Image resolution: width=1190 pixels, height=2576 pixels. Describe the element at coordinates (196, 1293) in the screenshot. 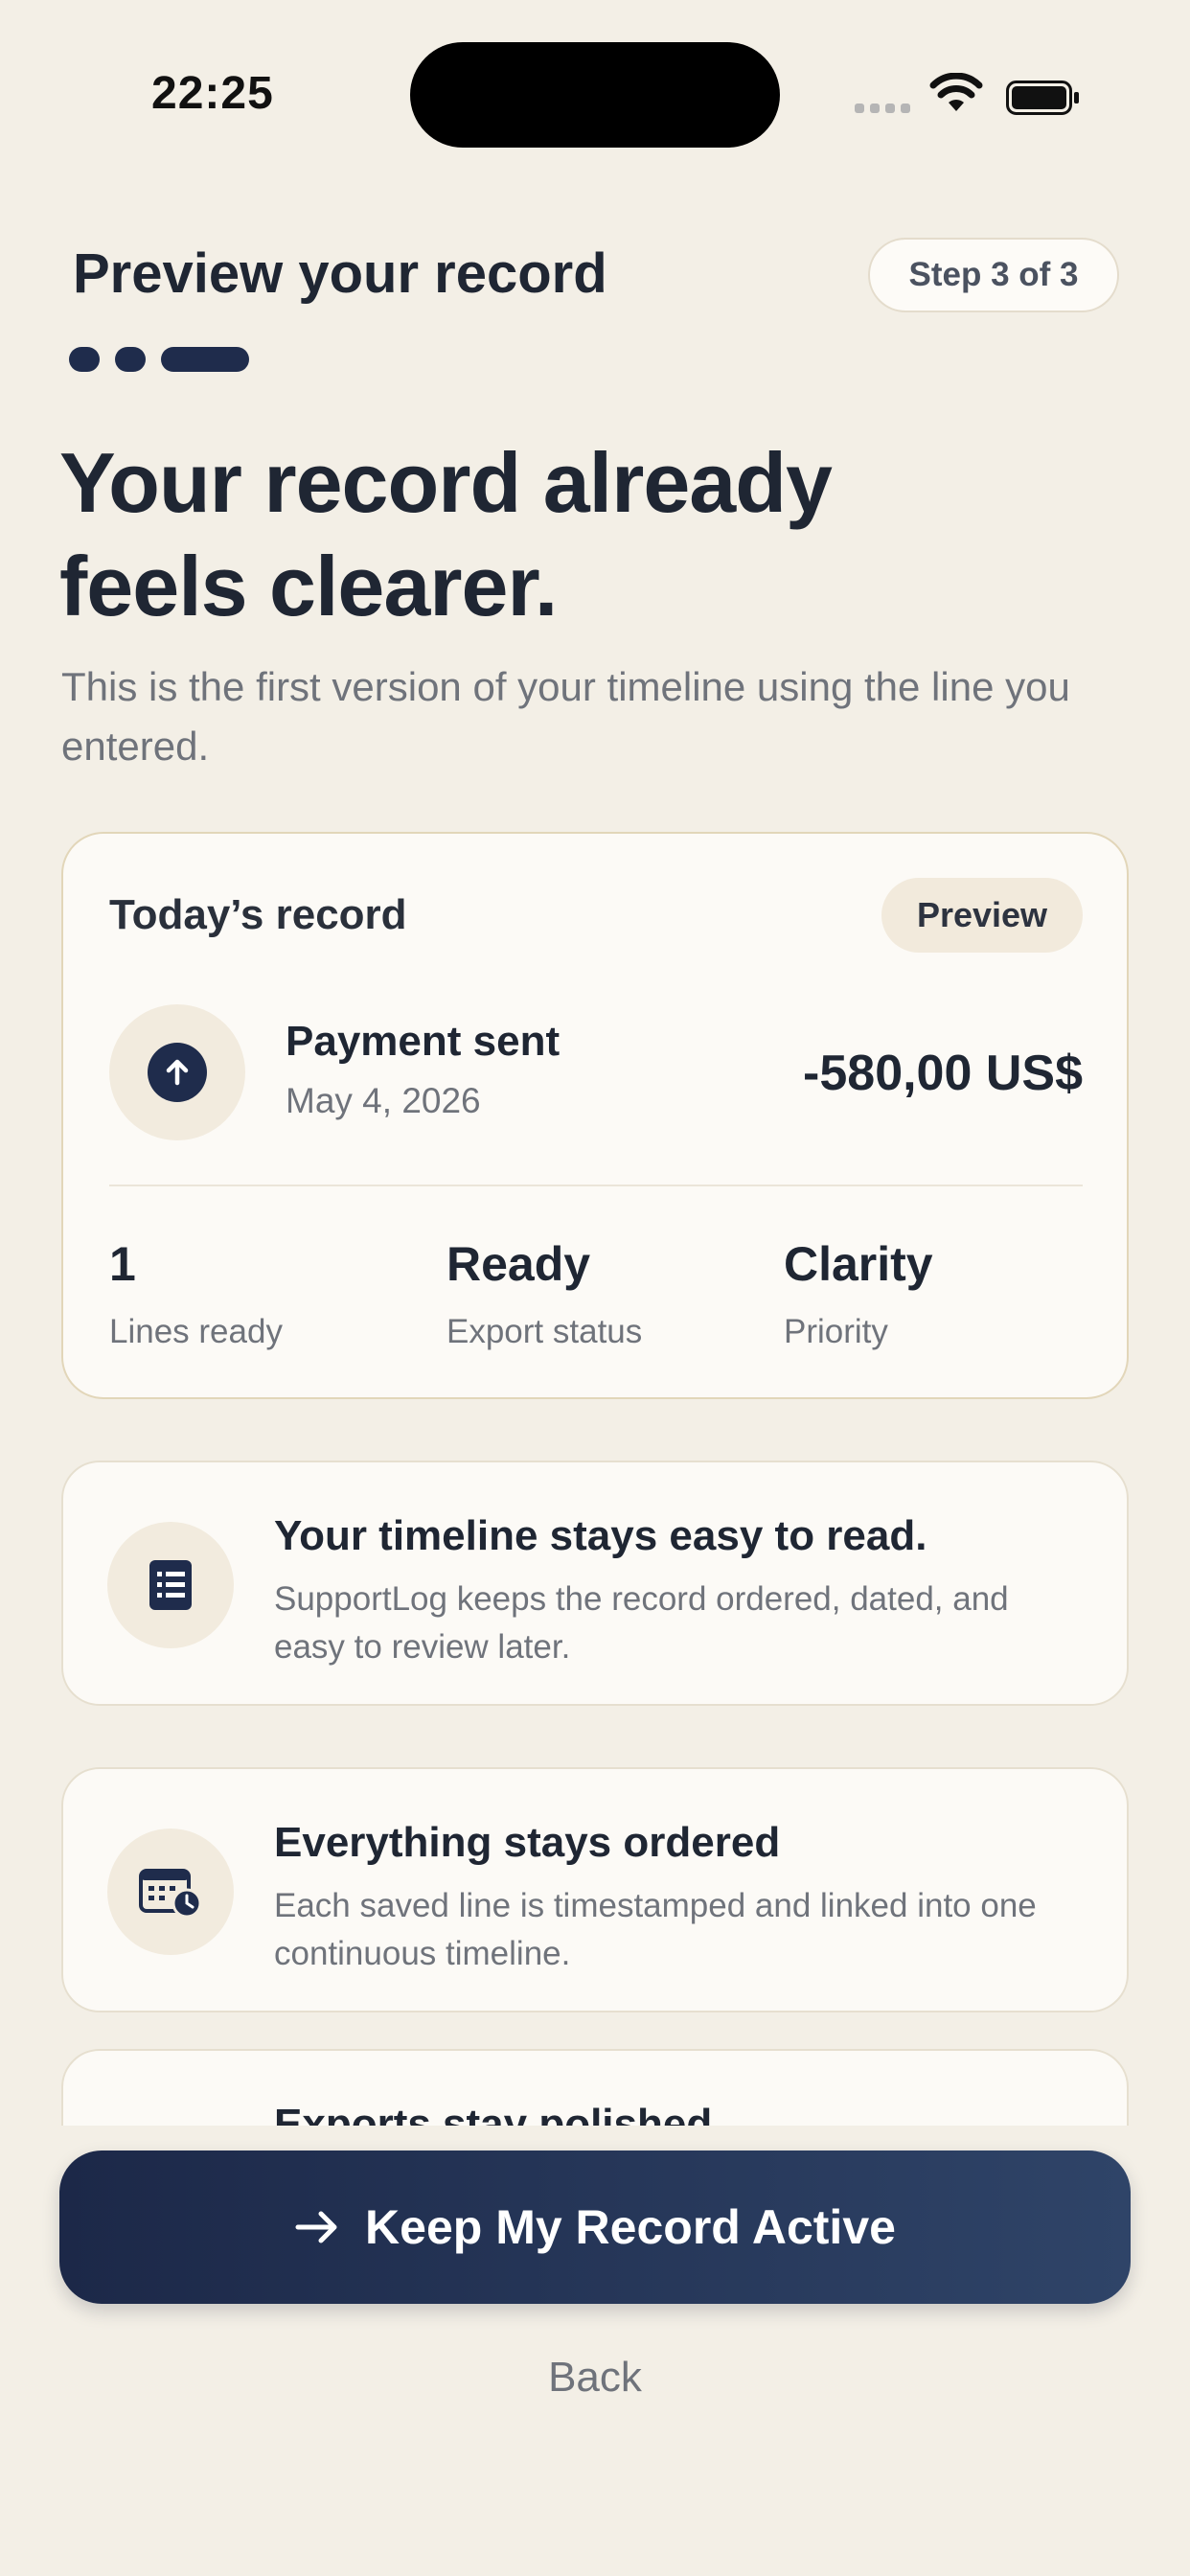

I see `stat-lines-ready: 1 Lines ready` at that location.